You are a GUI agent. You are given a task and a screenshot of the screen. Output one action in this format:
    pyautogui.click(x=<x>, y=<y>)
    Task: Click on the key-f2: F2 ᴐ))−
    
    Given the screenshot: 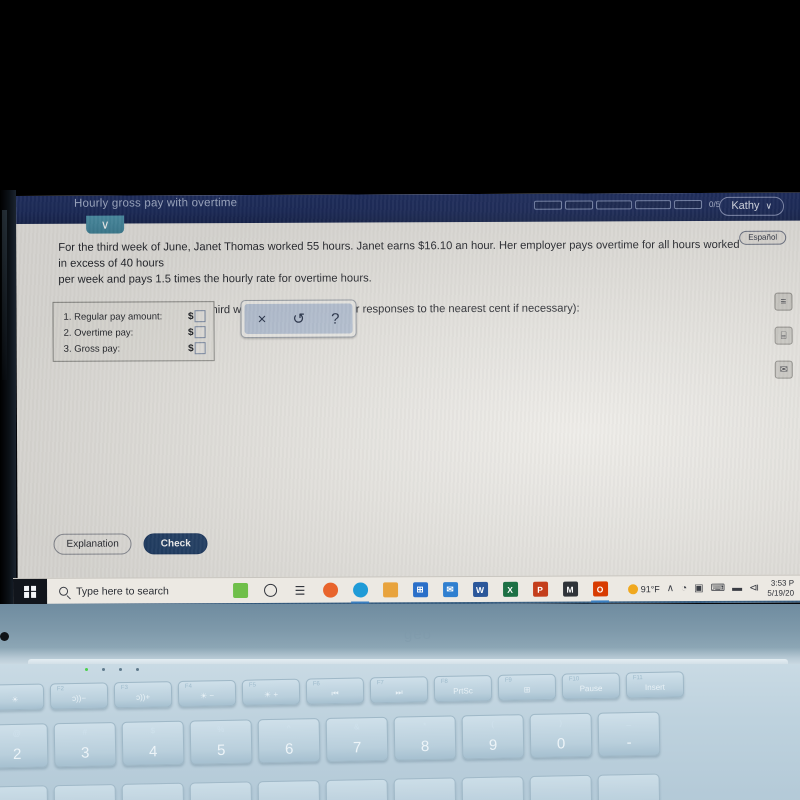 What is the action you would take?
    pyautogui.click(x=79, y=696)
    